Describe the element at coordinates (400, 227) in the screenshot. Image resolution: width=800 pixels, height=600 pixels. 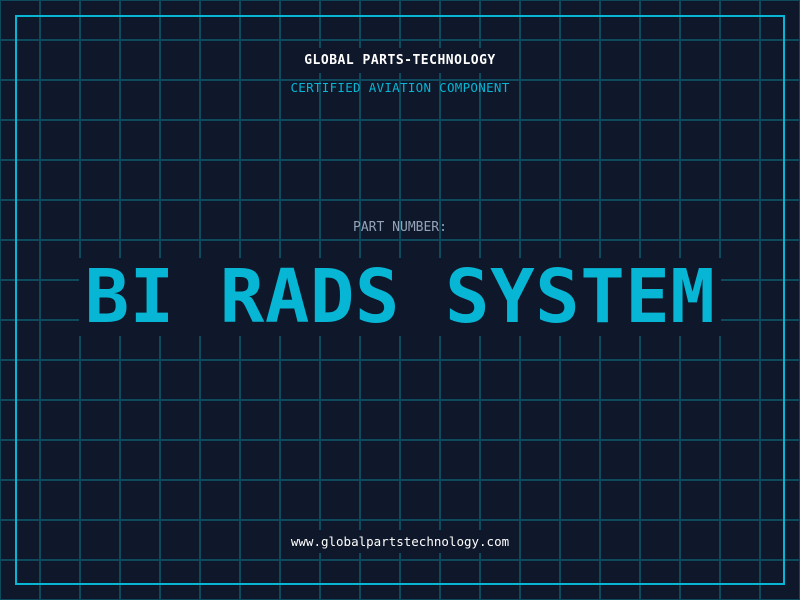
I see `part-number-label: PART NUMBER:` at that location.